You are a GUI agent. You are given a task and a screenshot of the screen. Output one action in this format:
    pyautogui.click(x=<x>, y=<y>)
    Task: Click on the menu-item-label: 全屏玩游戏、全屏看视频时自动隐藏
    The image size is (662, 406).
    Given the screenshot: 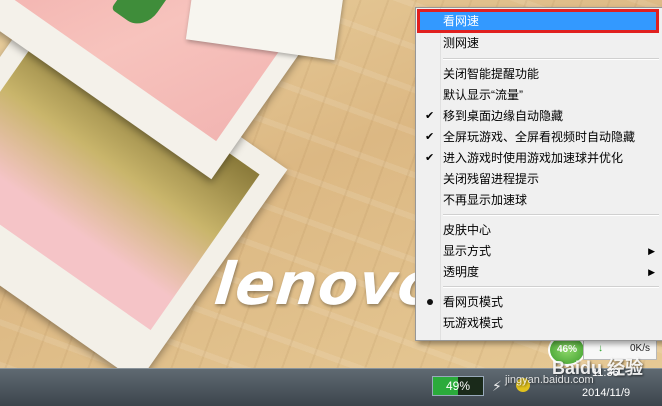 What is the action you would take?
    pyautogui.click(x=539, y=137)
    